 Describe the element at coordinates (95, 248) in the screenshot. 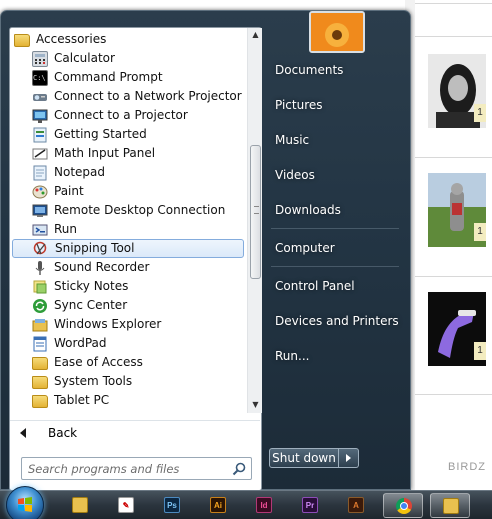

I see `program-label: Snipping Tool` at that location.